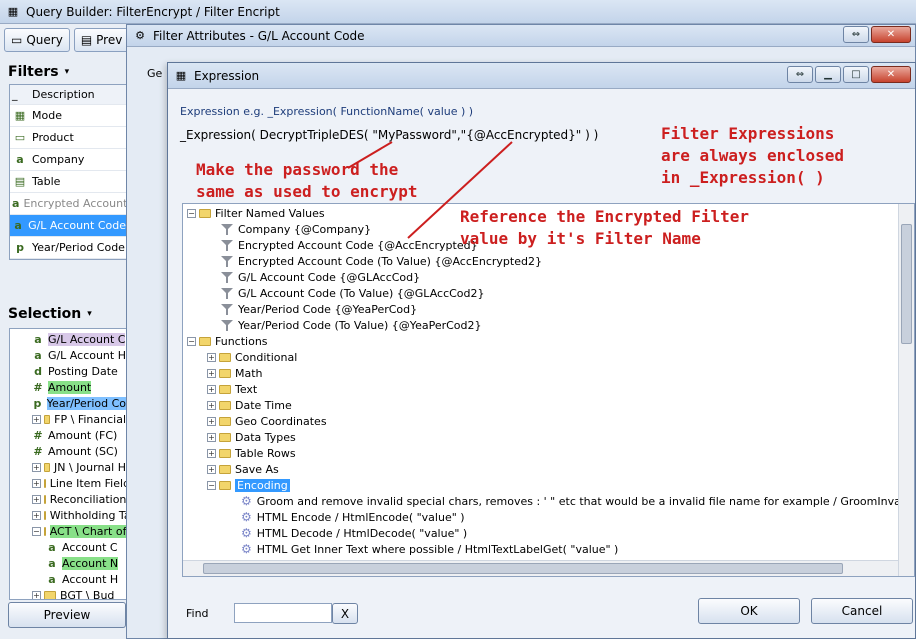 This screenshot has height=639, width=916. What do you see at coordinates (68, 182) in the screenshot?
I see `filter-row: ▤ Table` at bounding box center [68, 182].